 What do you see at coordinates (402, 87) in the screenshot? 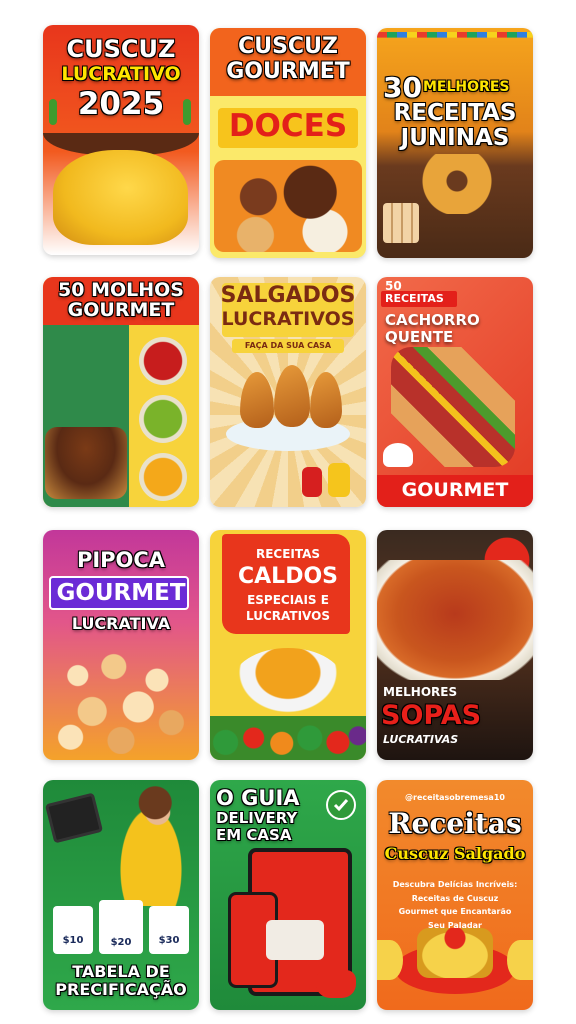
I see `card-number: 30` at bounding box center [402, 87].